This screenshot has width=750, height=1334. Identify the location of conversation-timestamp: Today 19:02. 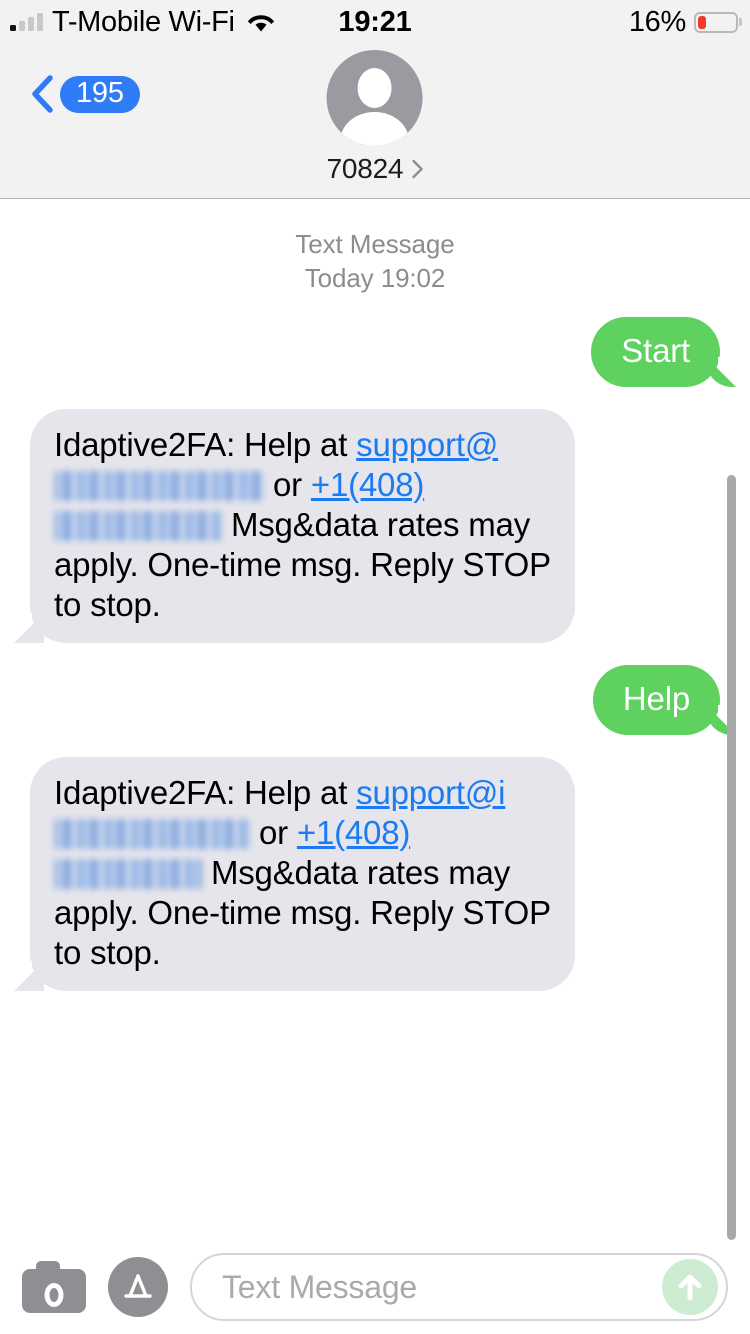
(375, 278).